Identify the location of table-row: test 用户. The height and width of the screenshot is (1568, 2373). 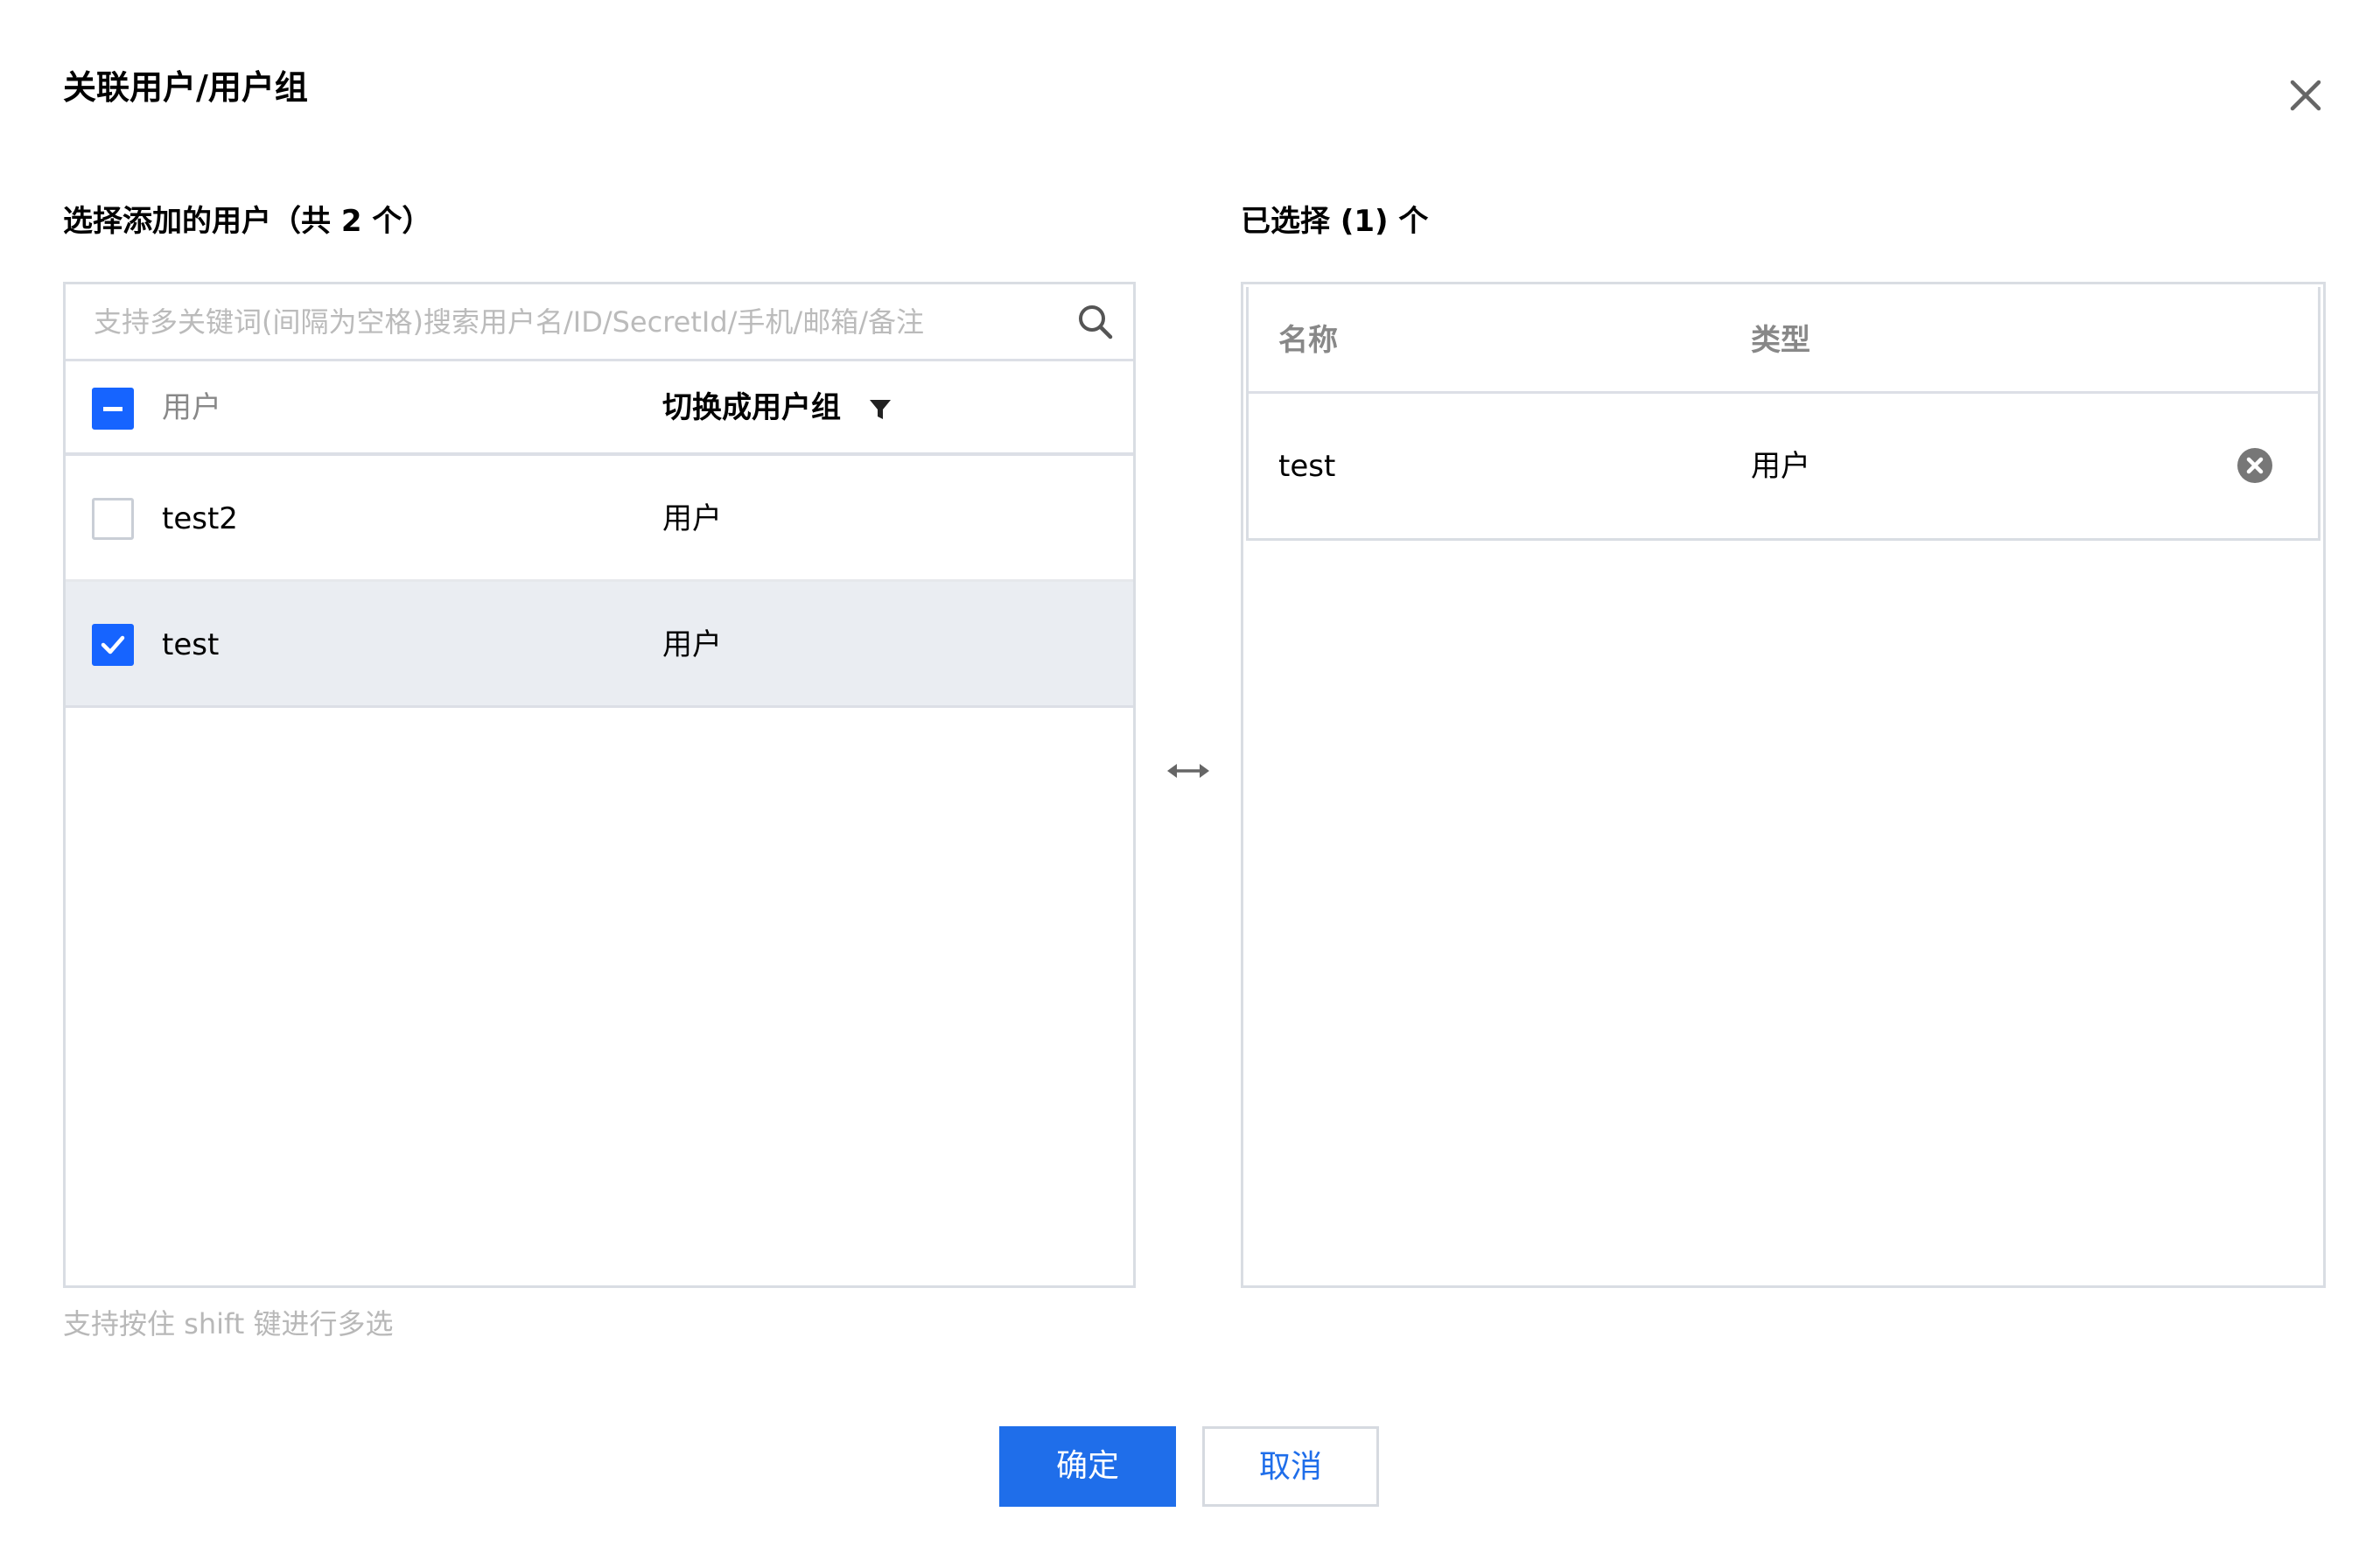
(599, 645).